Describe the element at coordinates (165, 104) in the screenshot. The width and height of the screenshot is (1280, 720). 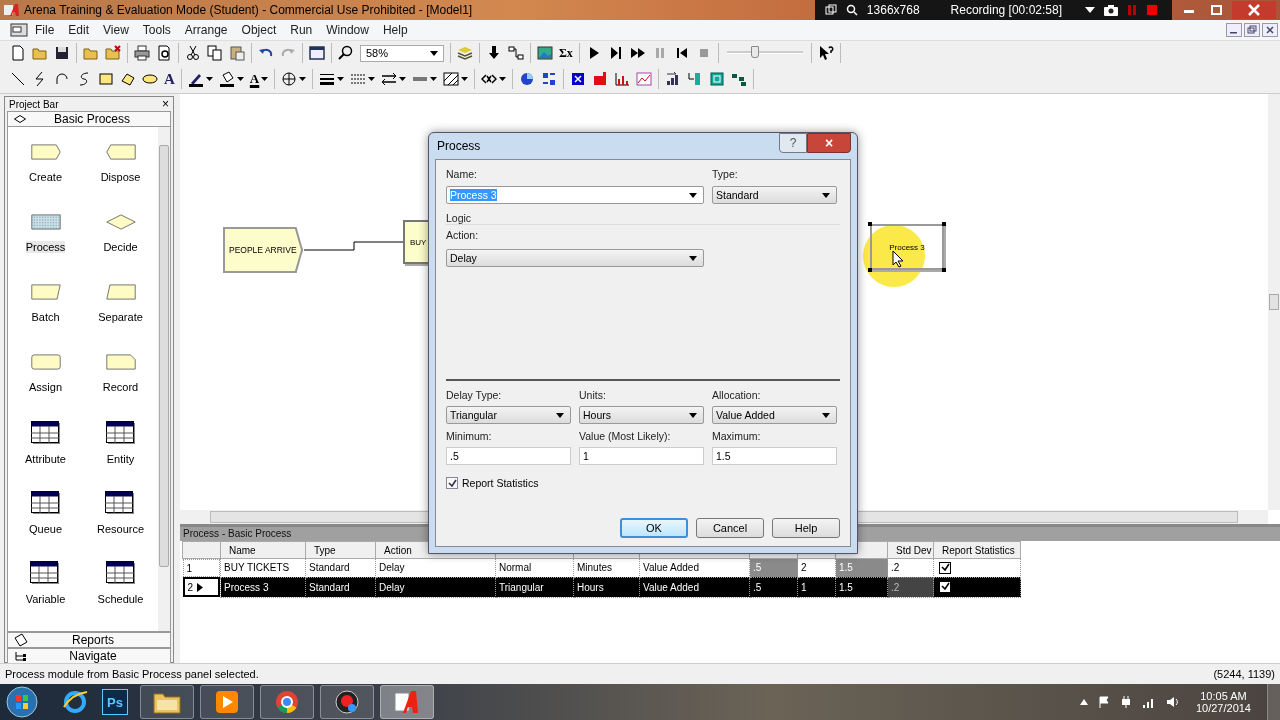
I see `close-button: ×` at that location.